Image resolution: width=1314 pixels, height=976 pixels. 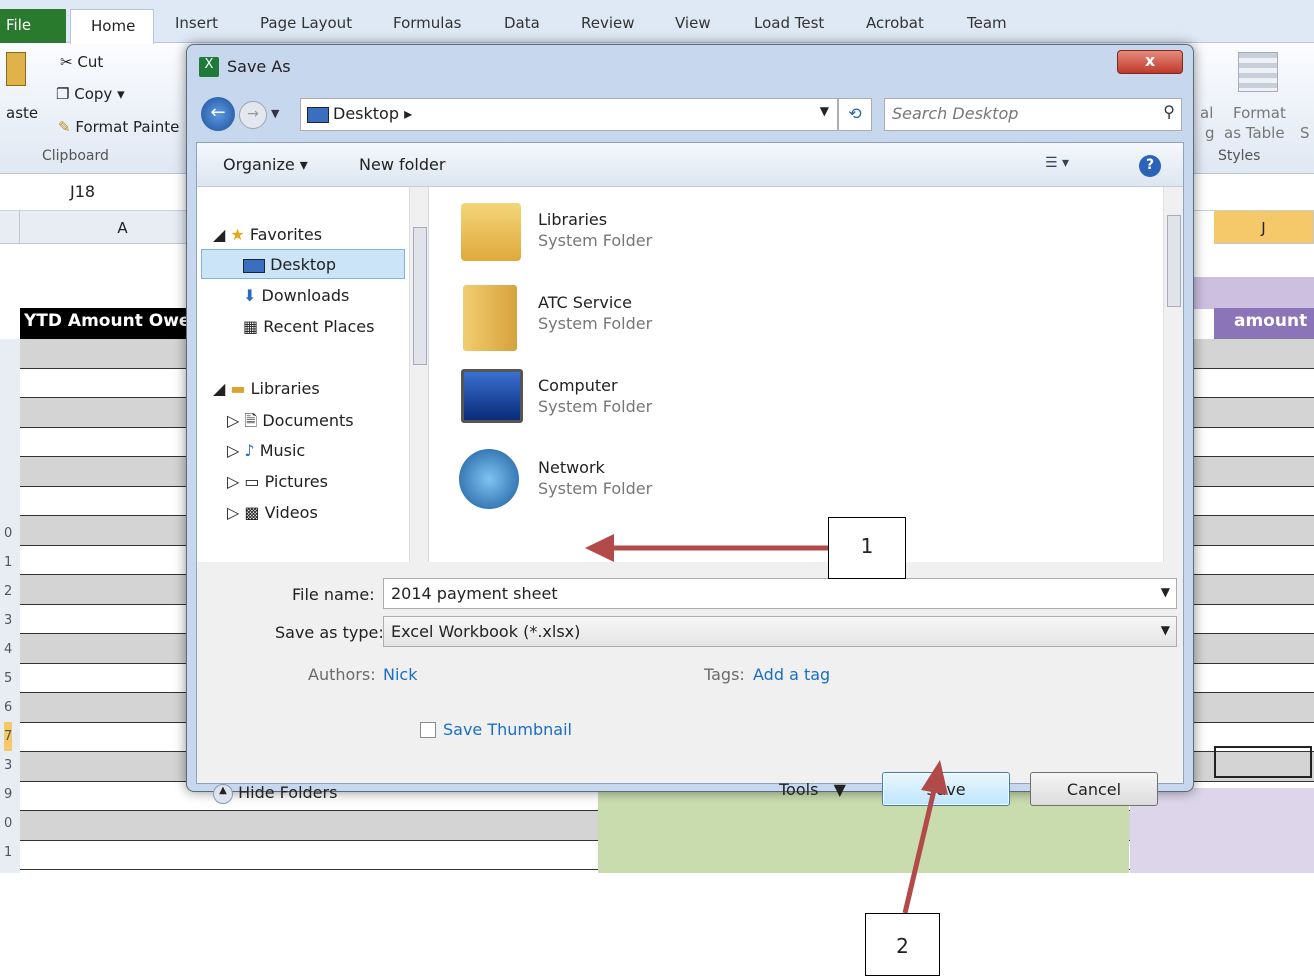 I want to click on search-placeholder: Search Desktop, so click(x=955, y=113).